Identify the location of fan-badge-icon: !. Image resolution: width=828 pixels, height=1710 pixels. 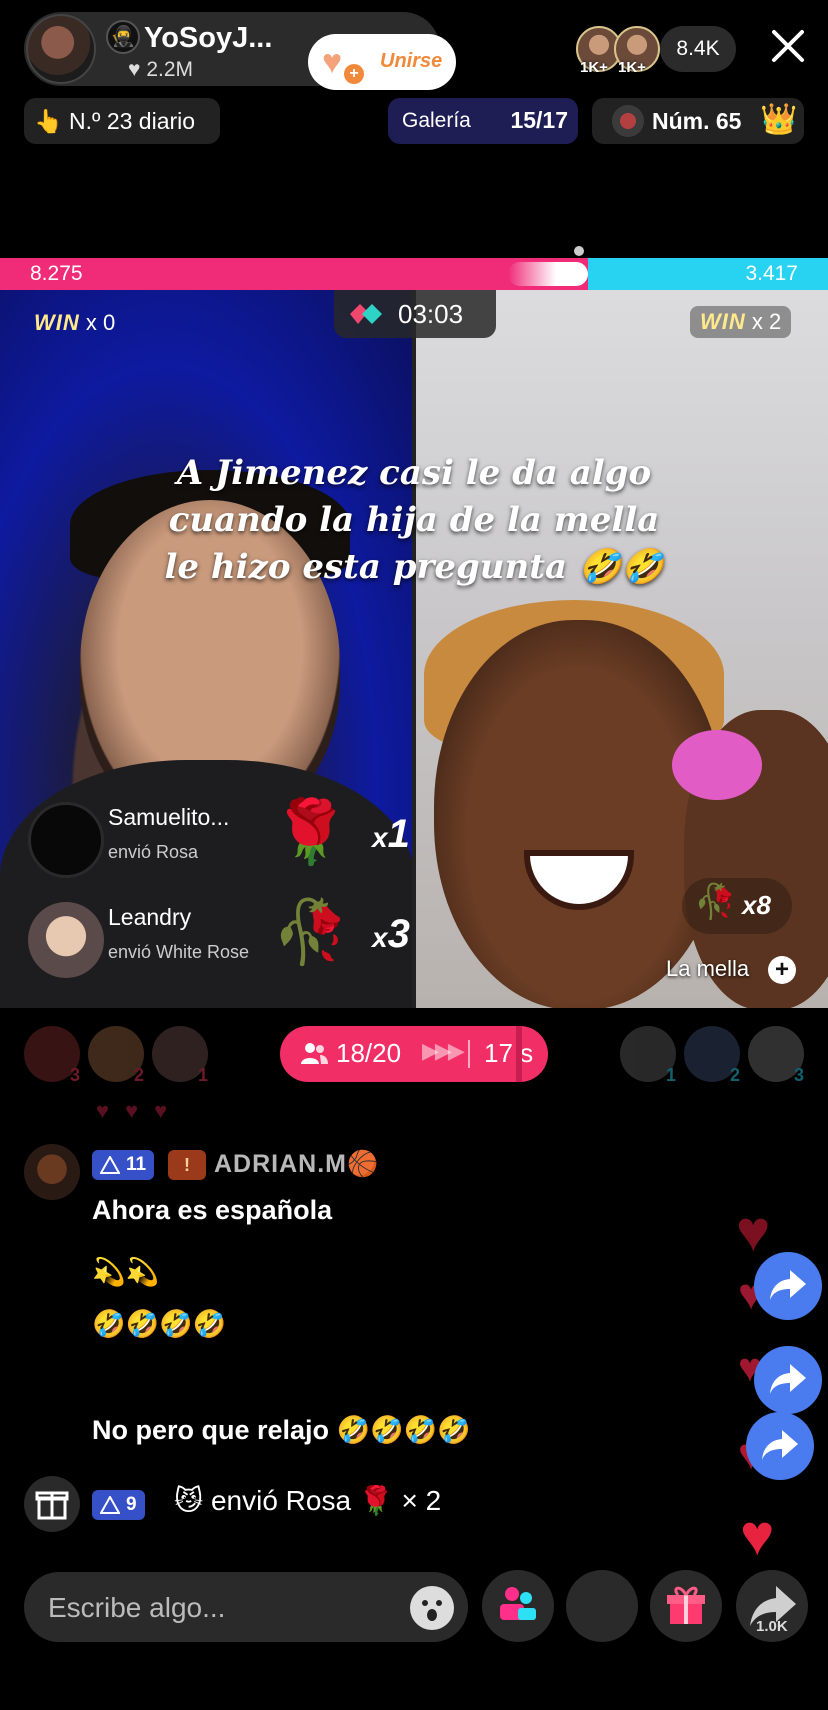
(187, 1165).